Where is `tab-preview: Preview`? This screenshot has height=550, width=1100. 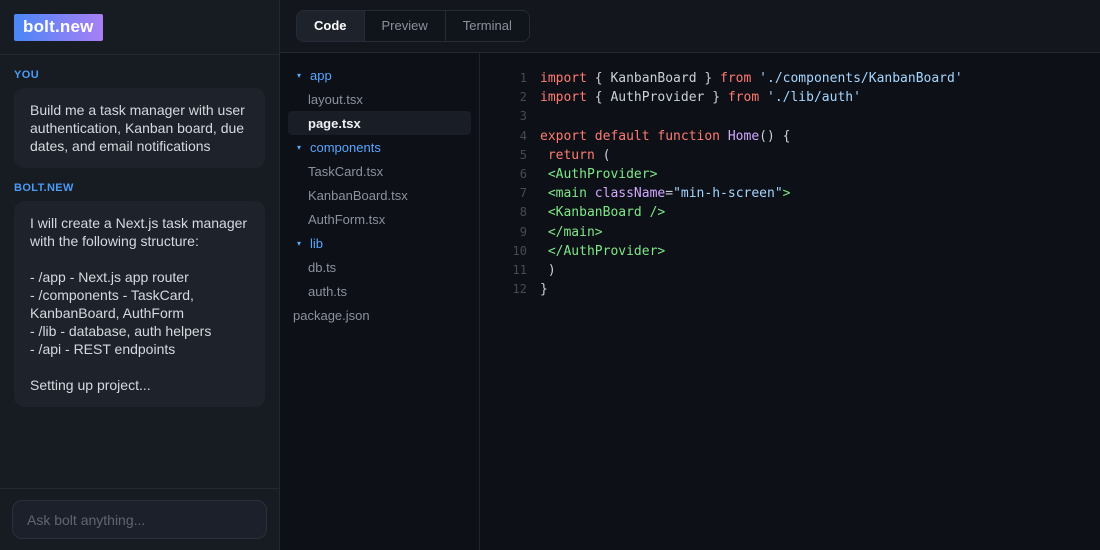
tab-preview: Preview is located at coordinates (405, 26).